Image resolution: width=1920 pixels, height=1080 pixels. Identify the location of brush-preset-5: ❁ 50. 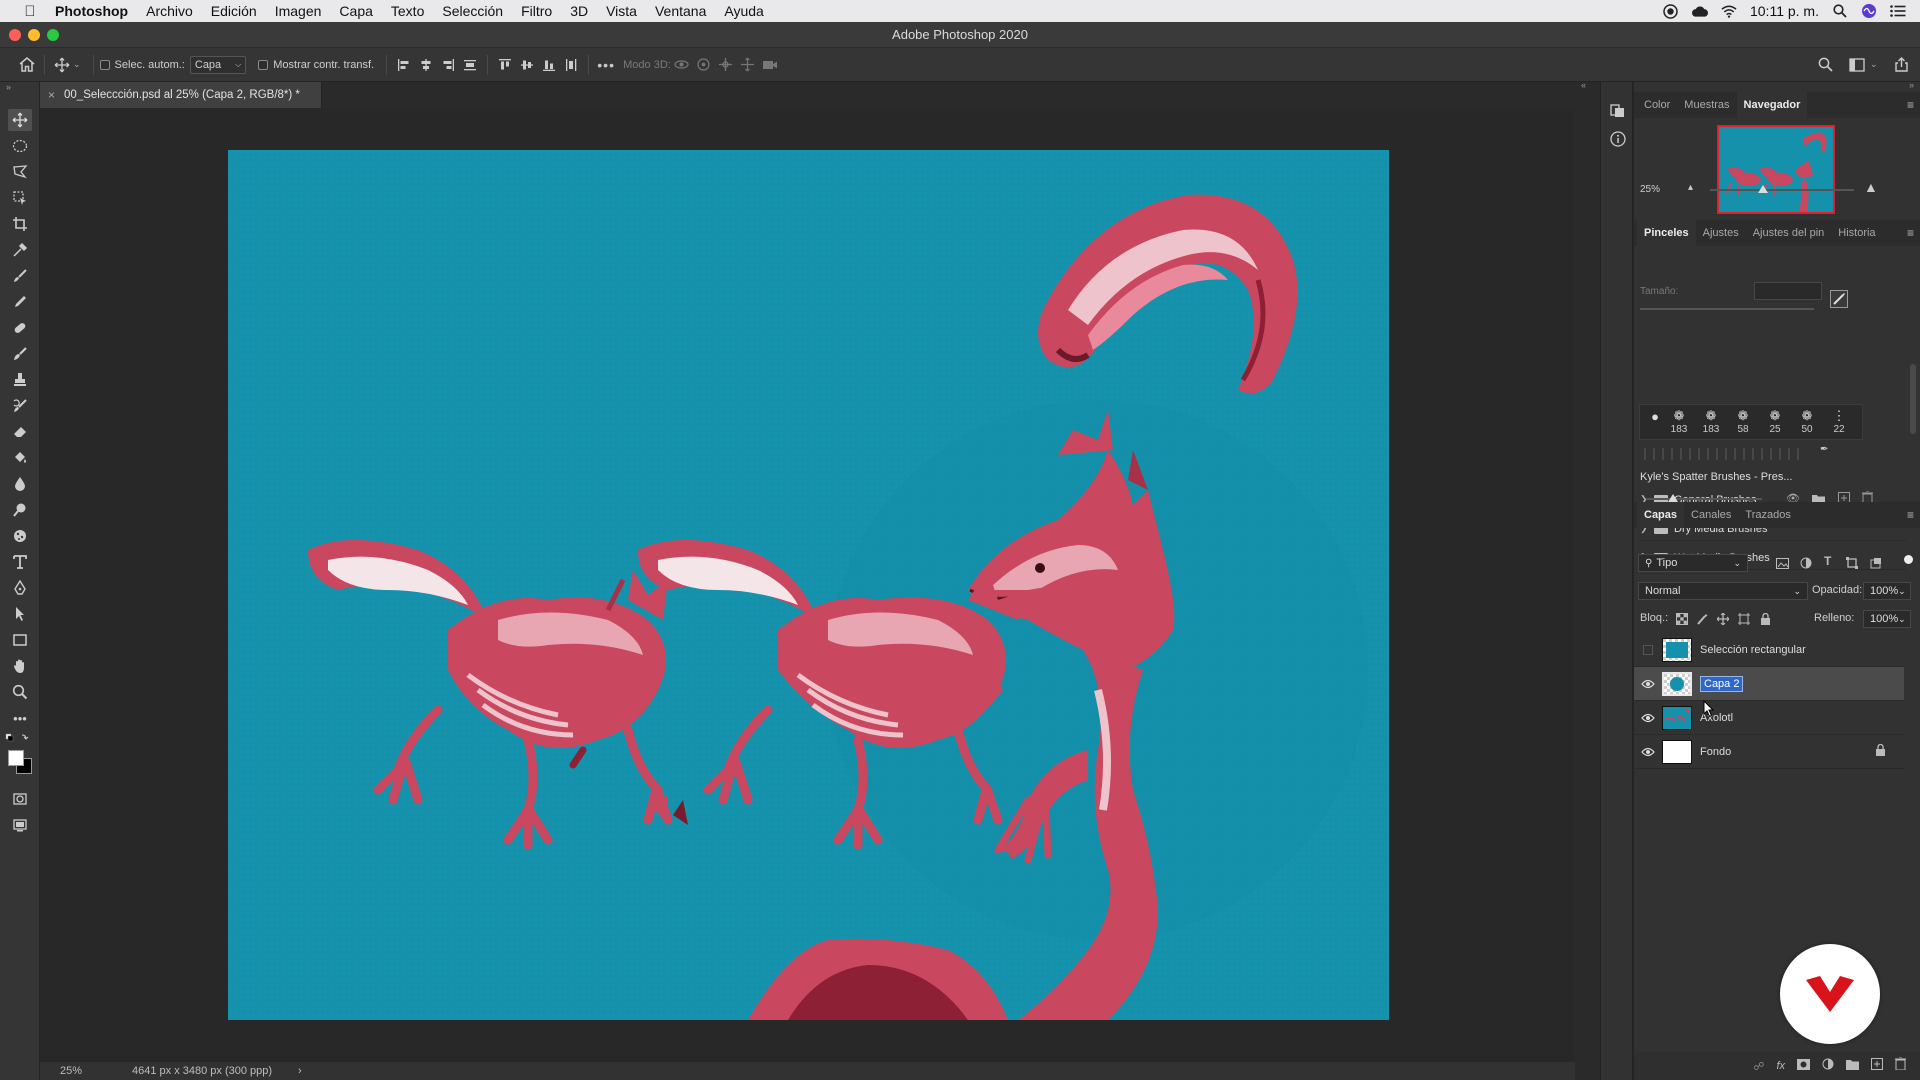
(1807, 423).